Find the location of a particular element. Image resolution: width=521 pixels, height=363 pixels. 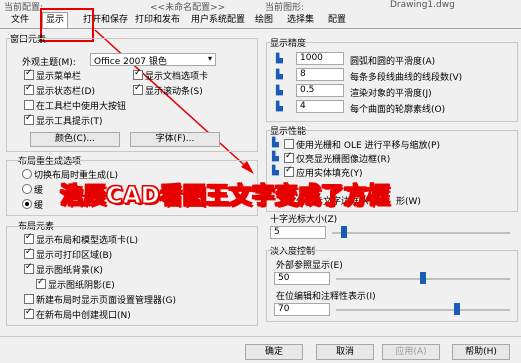

footer-divider is located at coordinates (260, 336).